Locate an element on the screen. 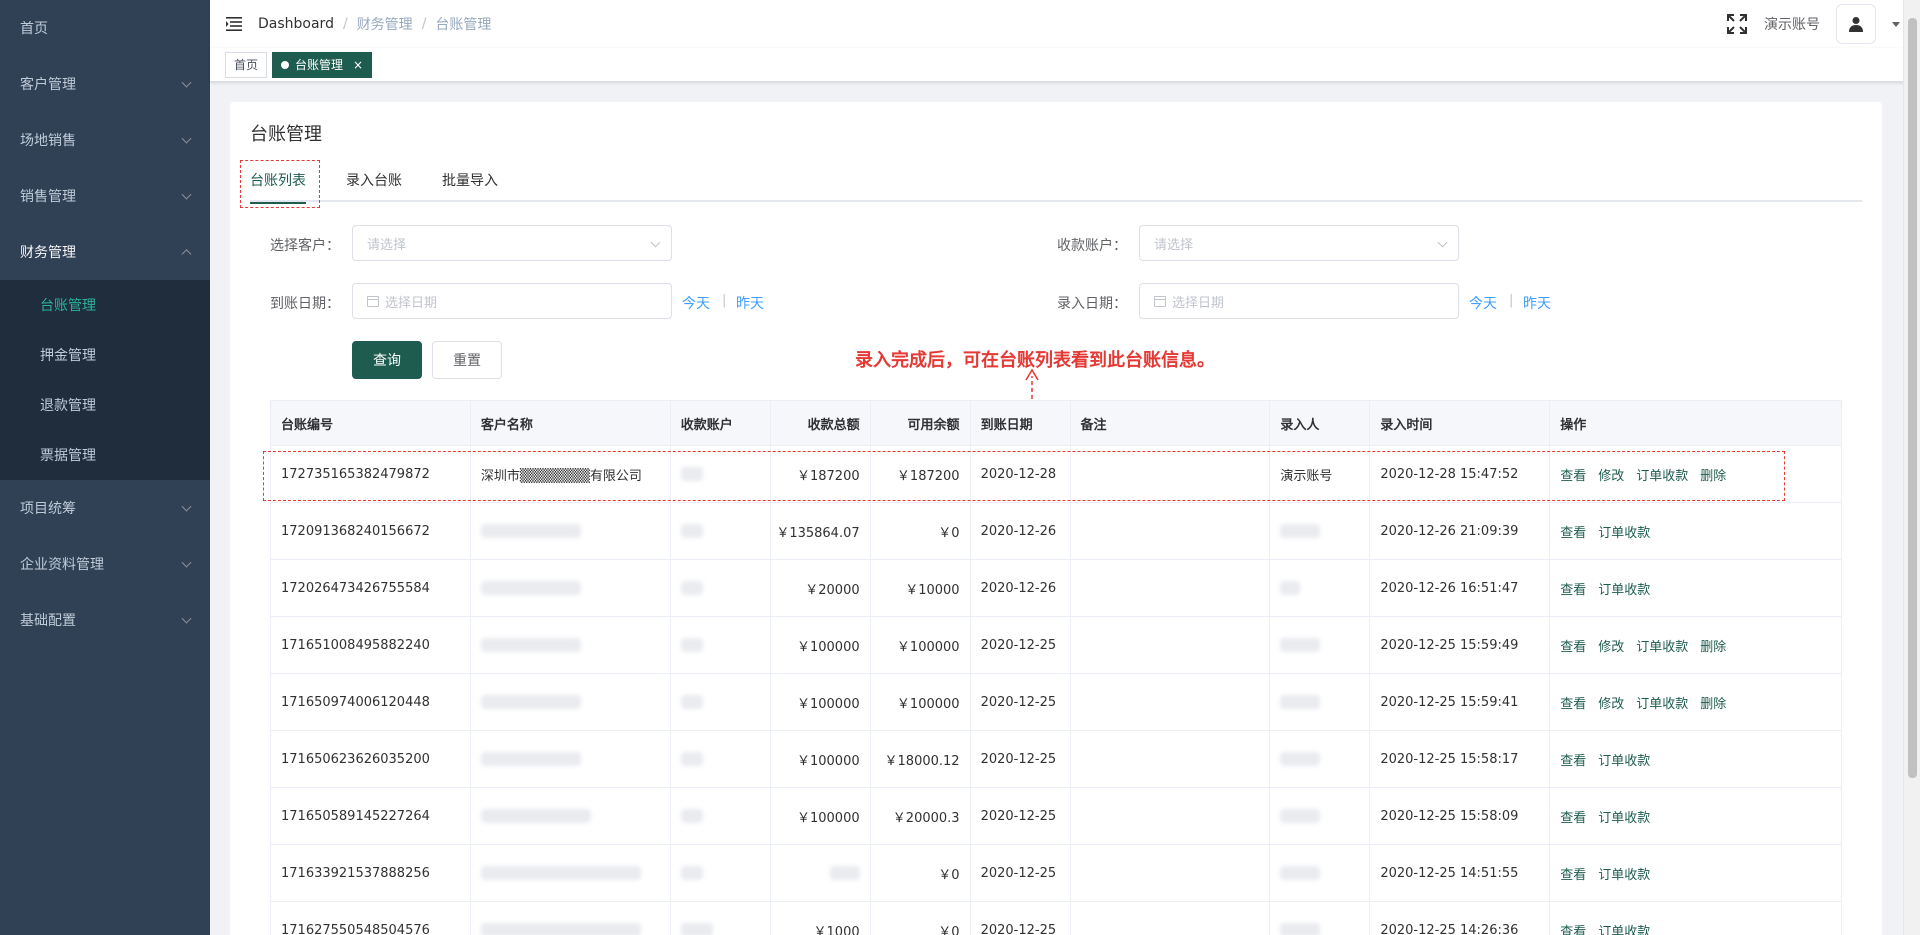 The height and width of the screenshot is (935, 1920). sidebar-item-venue-sales: 场地销售 is located at coordinates (105, 140).